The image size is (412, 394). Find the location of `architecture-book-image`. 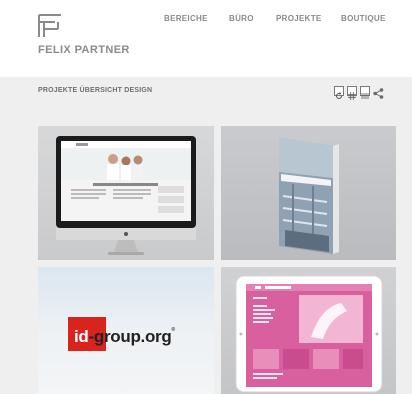

architecture-book-image is located at coordinates (309, 196).